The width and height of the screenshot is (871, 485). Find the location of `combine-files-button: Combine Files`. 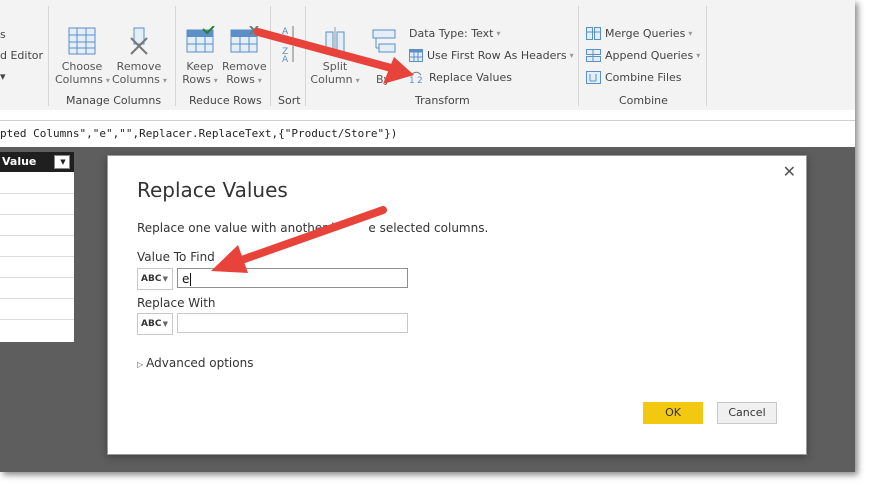

combine-files-button: Combine Files is located at coordinates (634, 77).